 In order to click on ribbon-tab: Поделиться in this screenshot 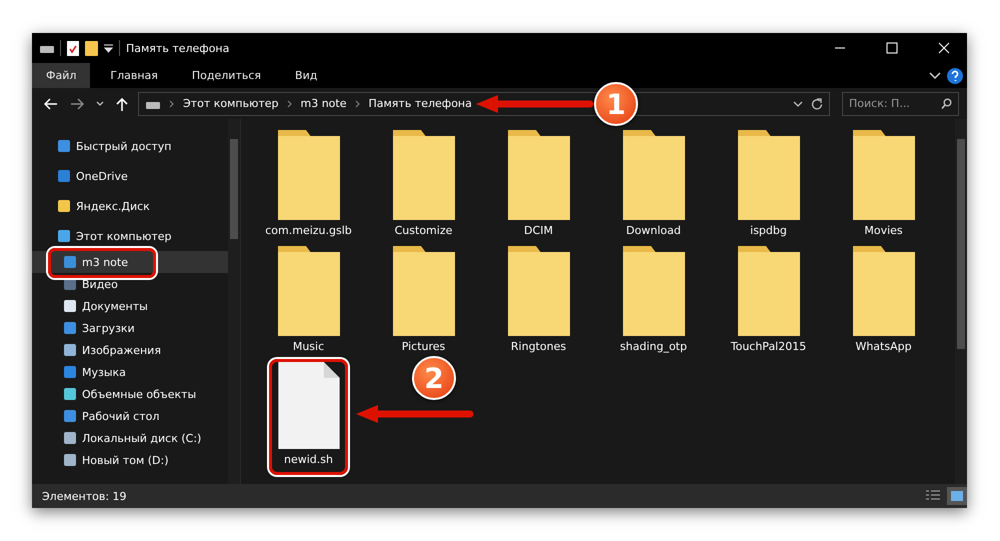, I will do `click(227, 75)`.